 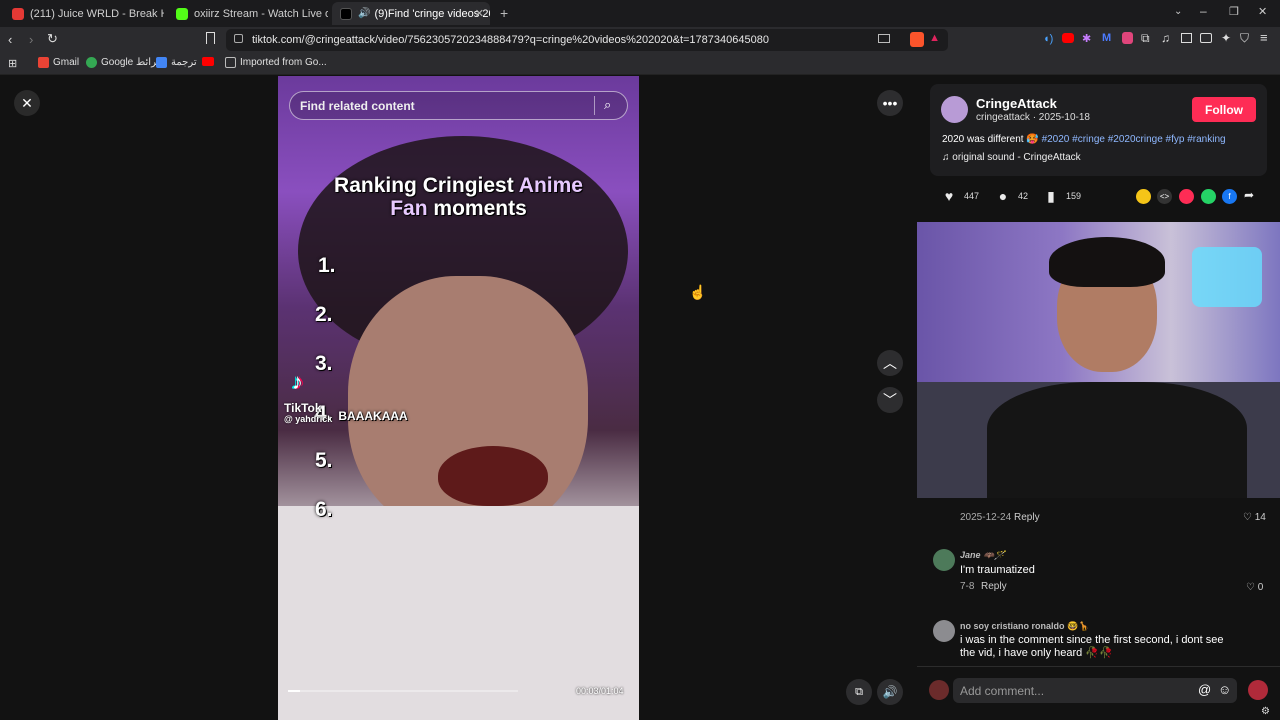 I want to click on reload-icon: ↻, so click(x=52, y=39).